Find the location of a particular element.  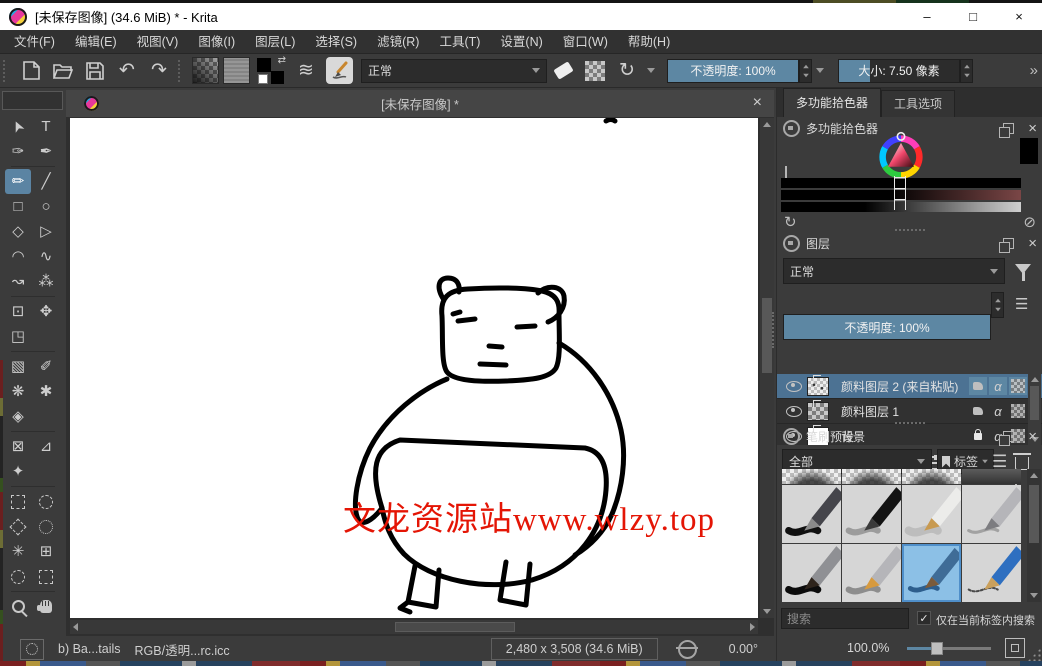

layer-blend-mode-select: 正常 is located at coordinates (894, 271).